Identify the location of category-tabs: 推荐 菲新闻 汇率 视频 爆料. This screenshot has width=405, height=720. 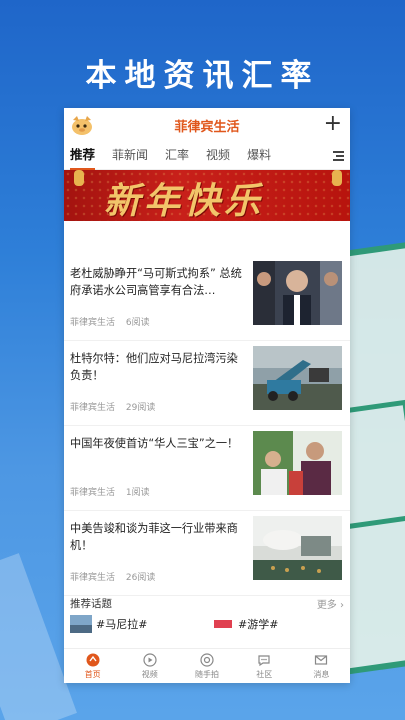
(207, 157).